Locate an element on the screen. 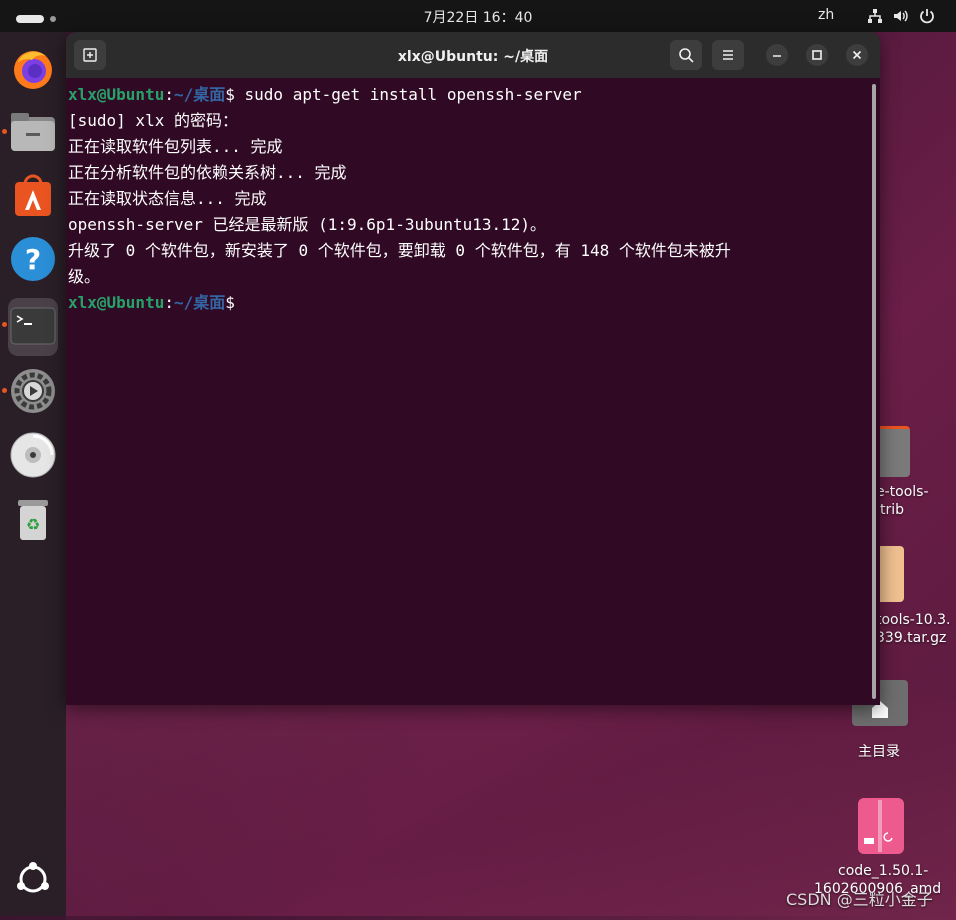 The image size is (956, 920). clock: 7月22日 16：40 is located at coordinates (478, 17).